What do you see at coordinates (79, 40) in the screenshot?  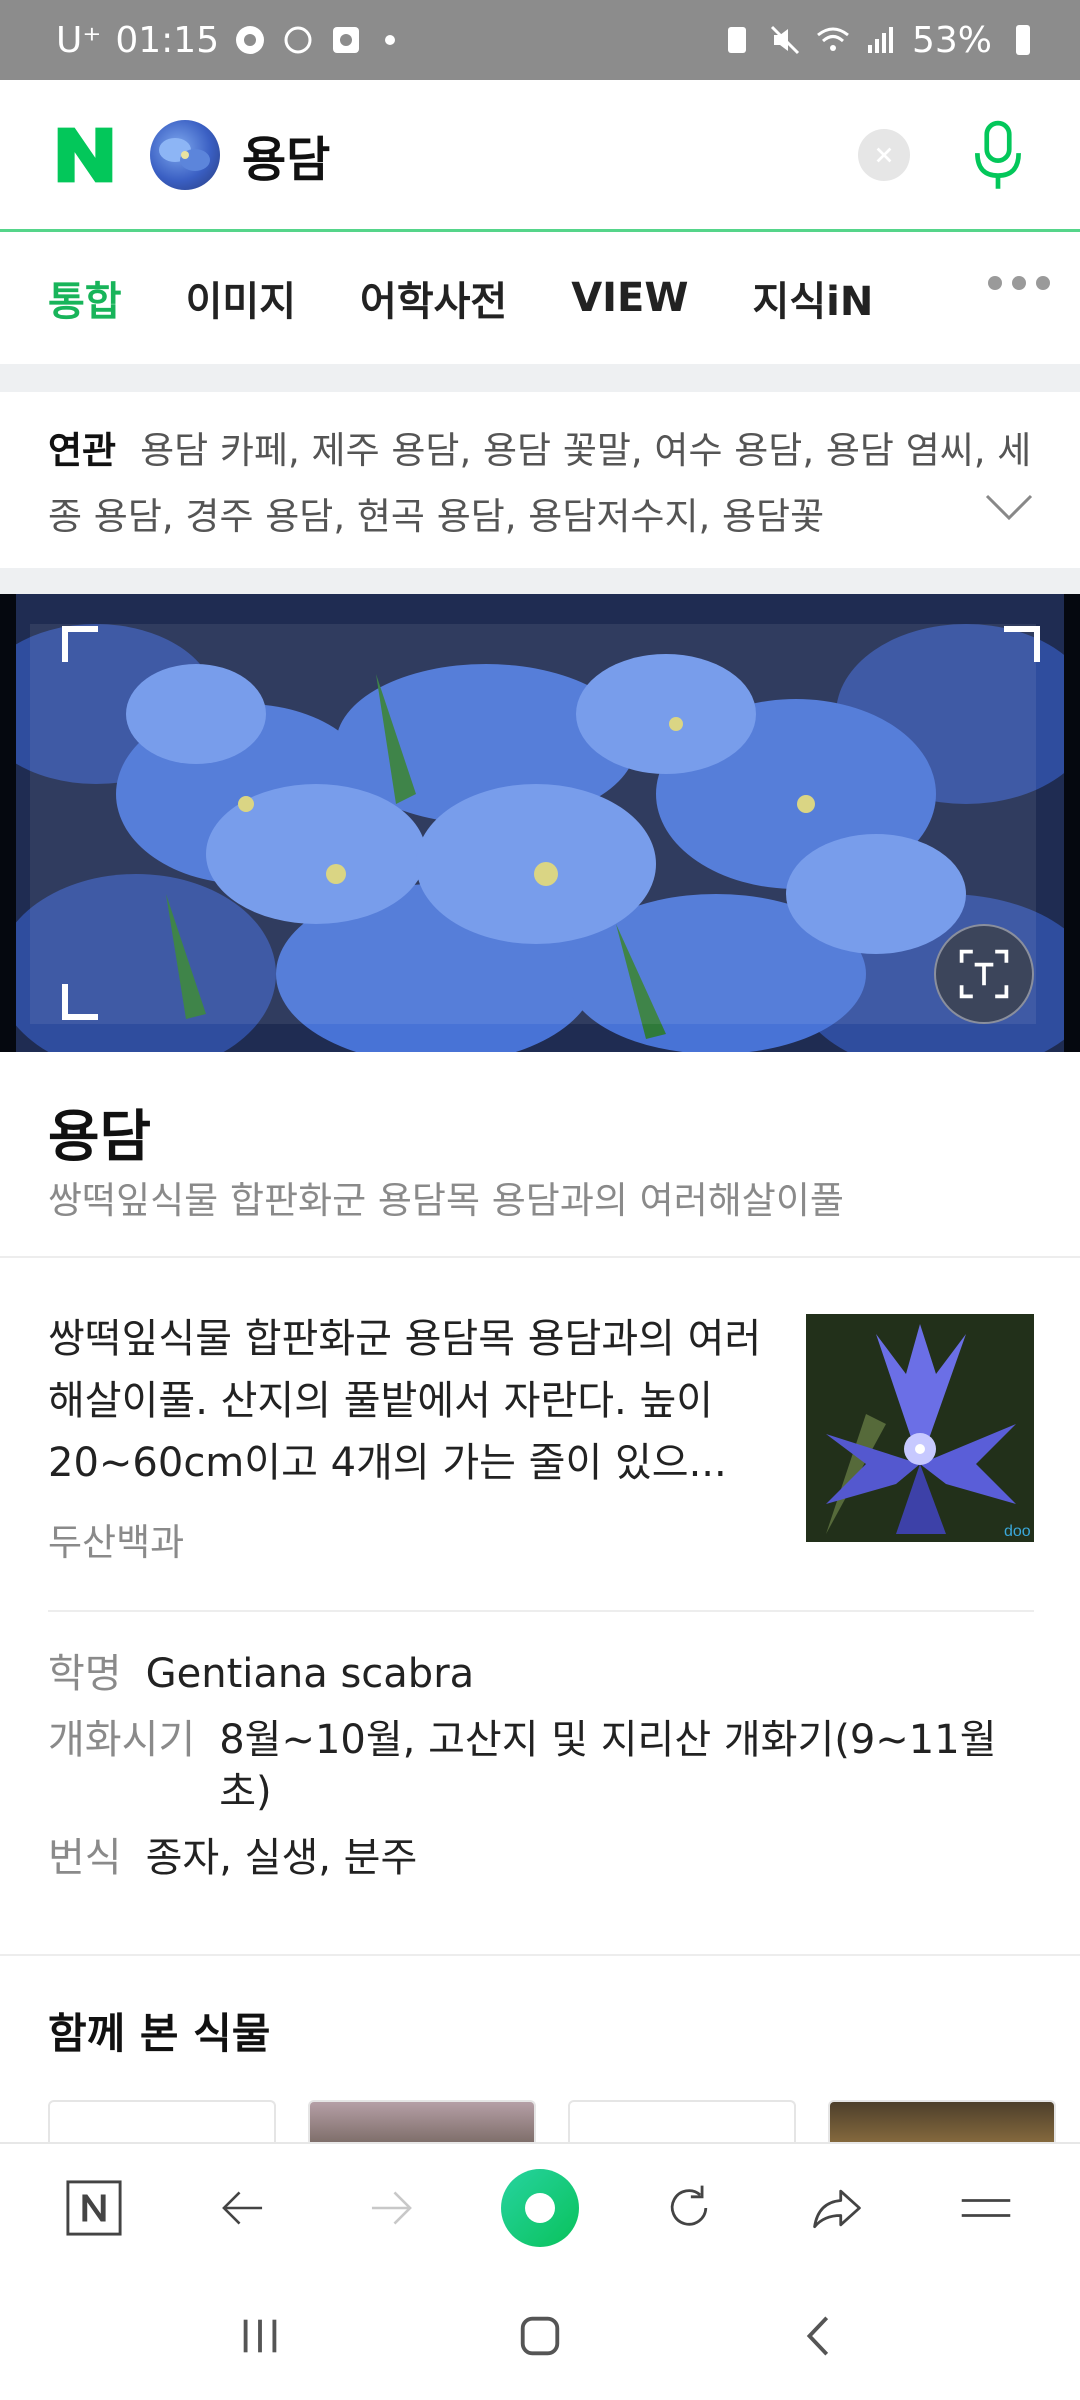 I see `carrier-label: U⁺` at bounding box center [79, 40].